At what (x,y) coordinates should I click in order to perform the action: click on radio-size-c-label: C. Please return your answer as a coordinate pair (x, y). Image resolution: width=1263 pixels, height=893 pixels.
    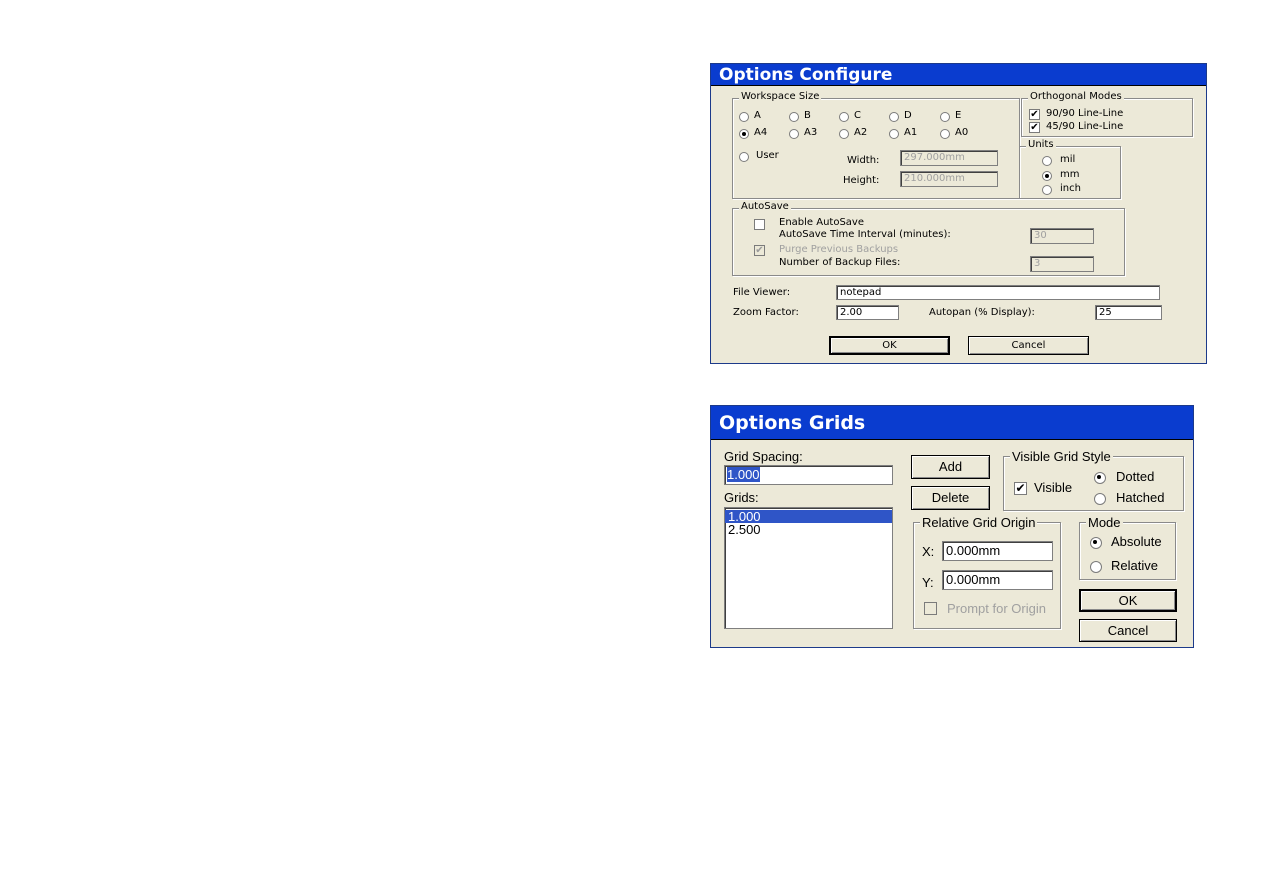
    Looking at the image, I should click on (857, 115).